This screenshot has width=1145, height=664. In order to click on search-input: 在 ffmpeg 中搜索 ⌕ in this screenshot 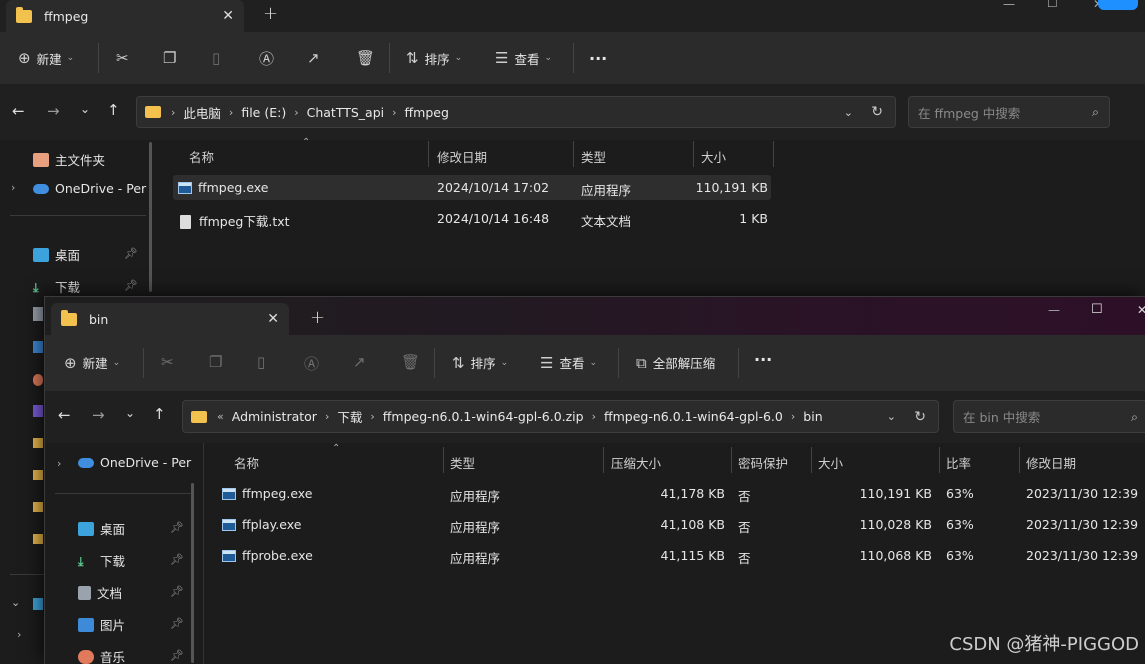, I will do `click(1009, 112)`.